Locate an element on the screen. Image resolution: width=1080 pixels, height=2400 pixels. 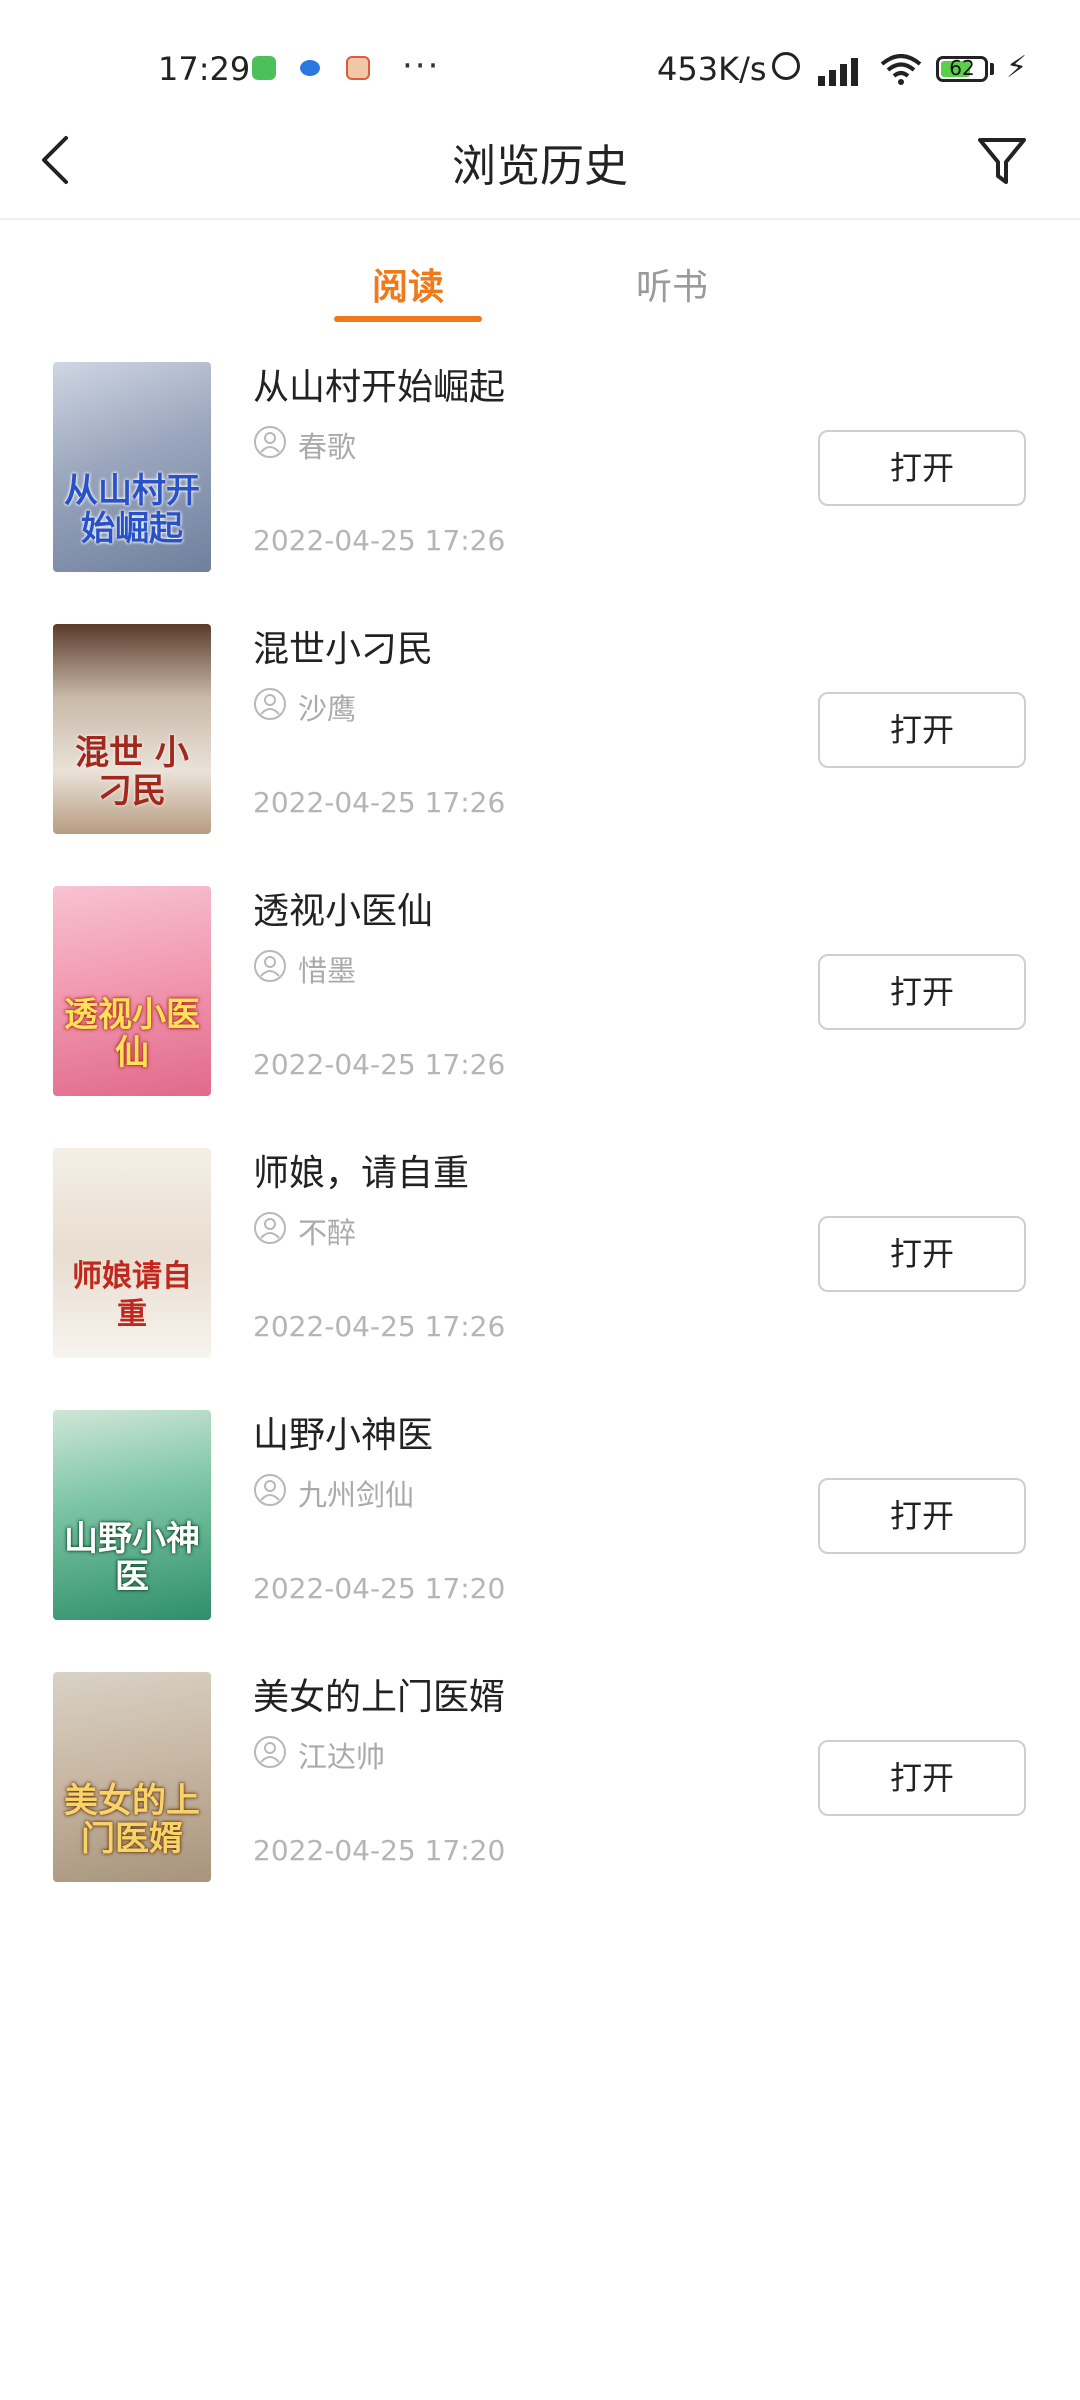
book-title: 山野小神医 is located at coordinates (343, 1435).